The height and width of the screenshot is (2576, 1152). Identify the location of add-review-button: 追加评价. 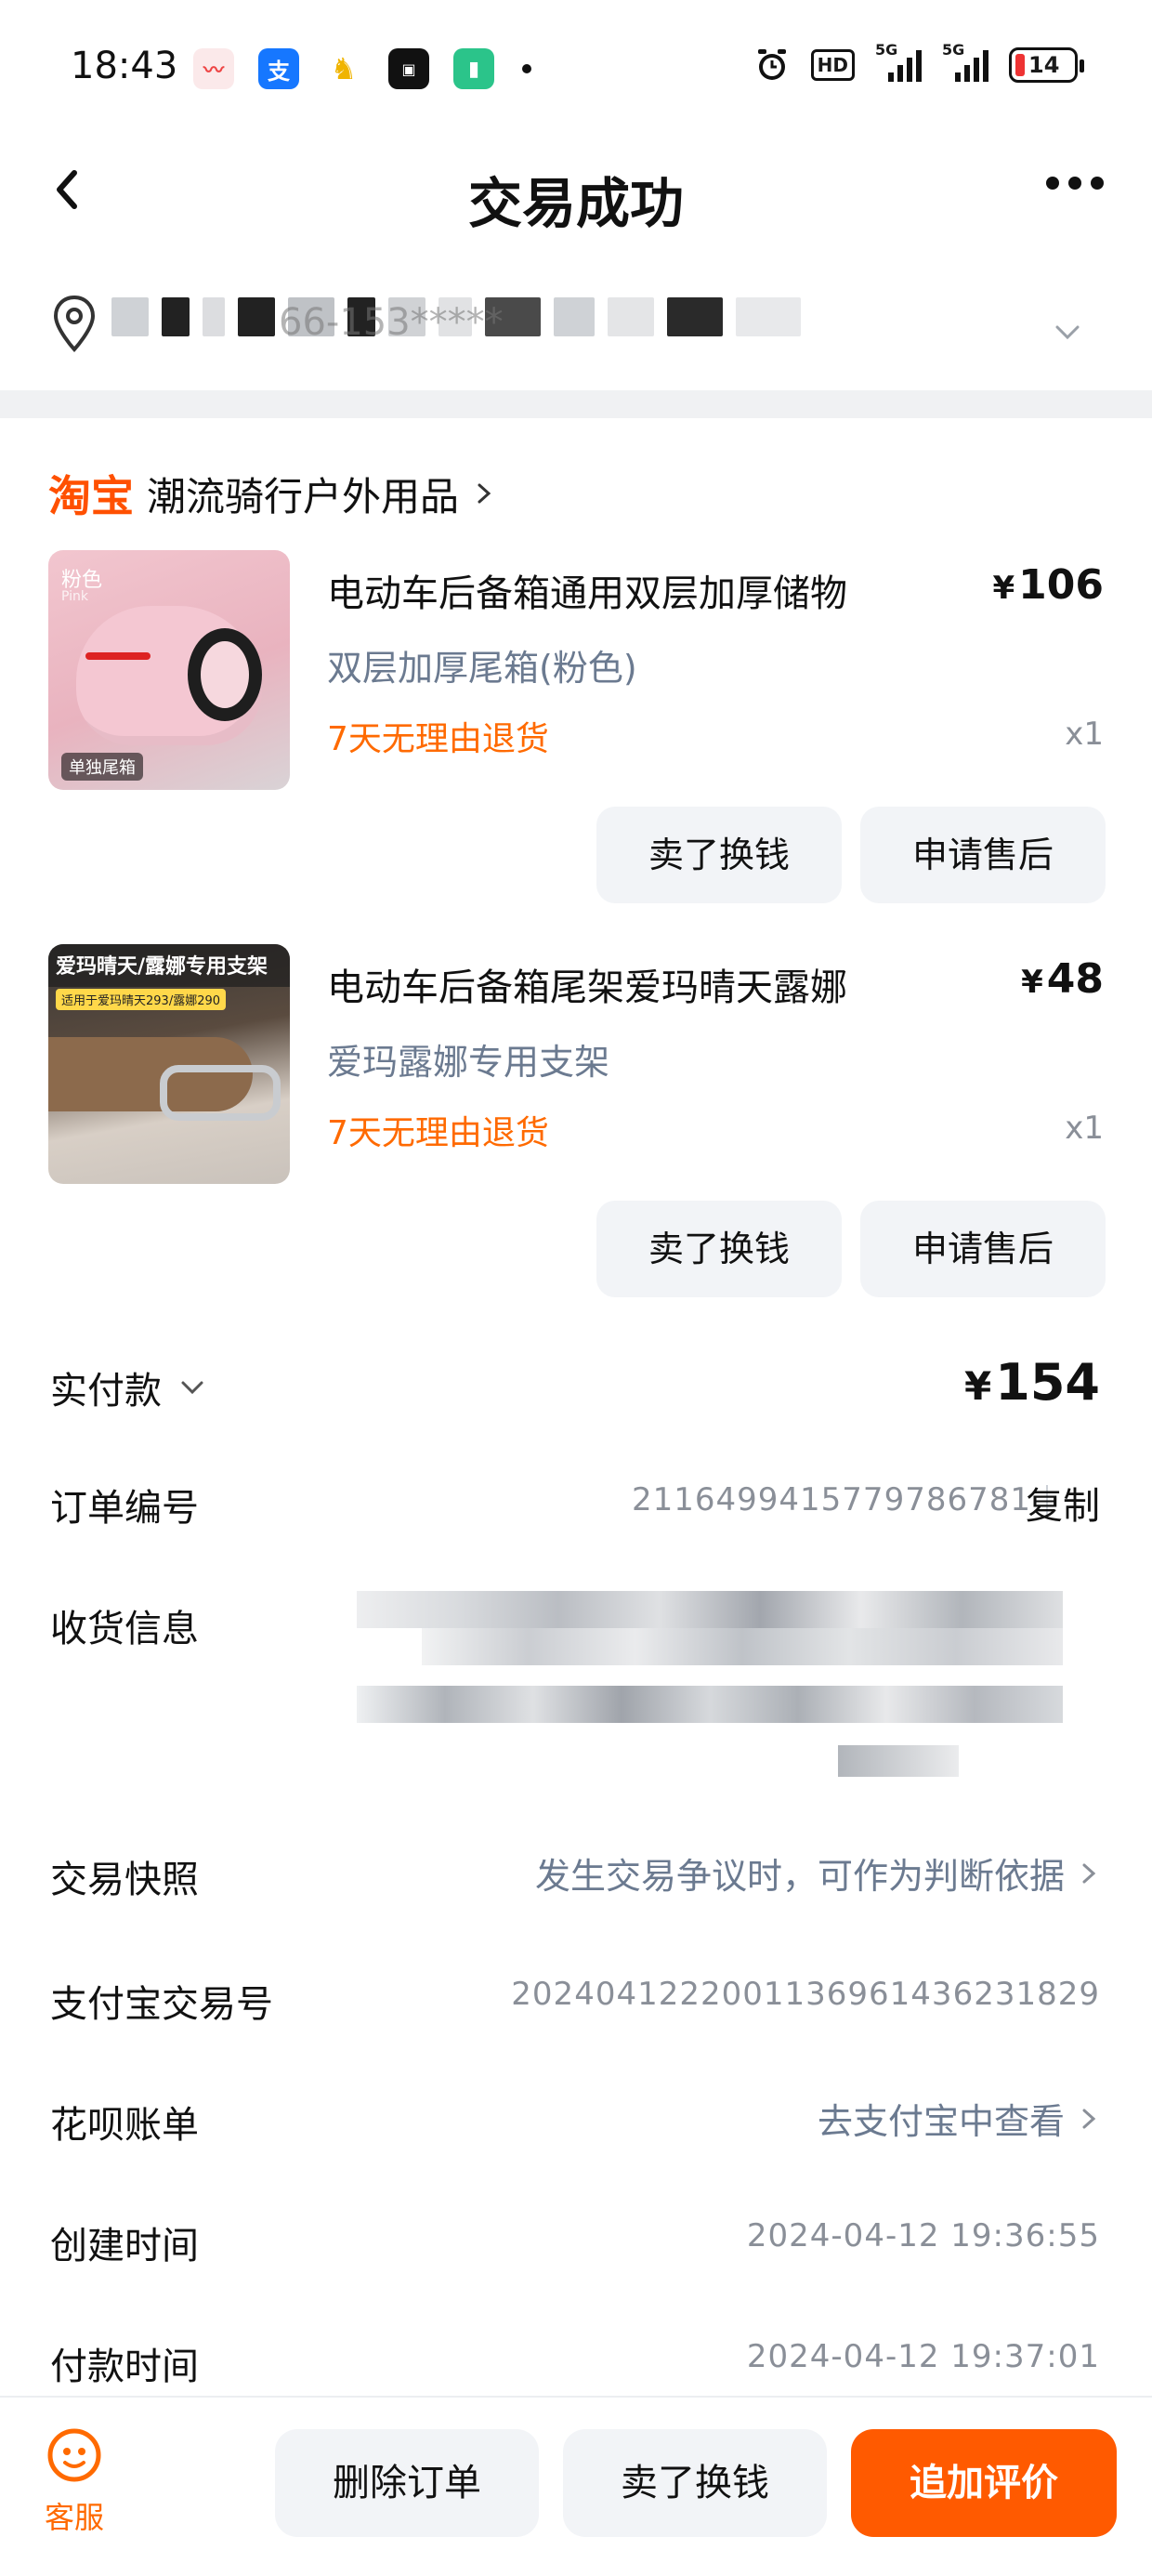
(984, 2483).